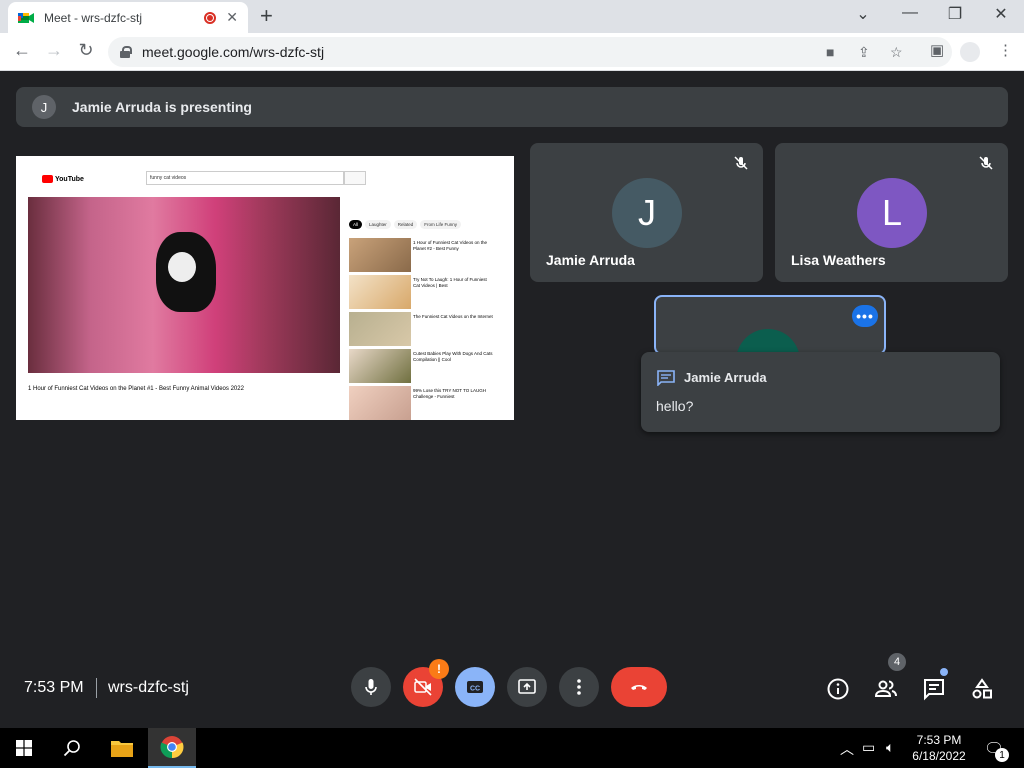 Image resolution: width=1024 pixels, height=768 pixels. I want to click on cat-figure, so click(186, 272).